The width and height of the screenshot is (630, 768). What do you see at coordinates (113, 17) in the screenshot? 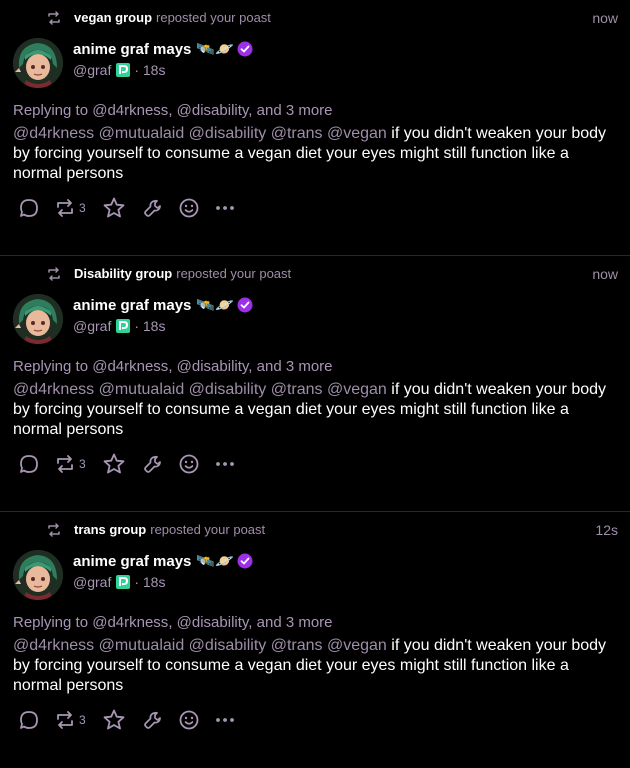
I see `group-name: vegan group` at bounding box center [113, 17].